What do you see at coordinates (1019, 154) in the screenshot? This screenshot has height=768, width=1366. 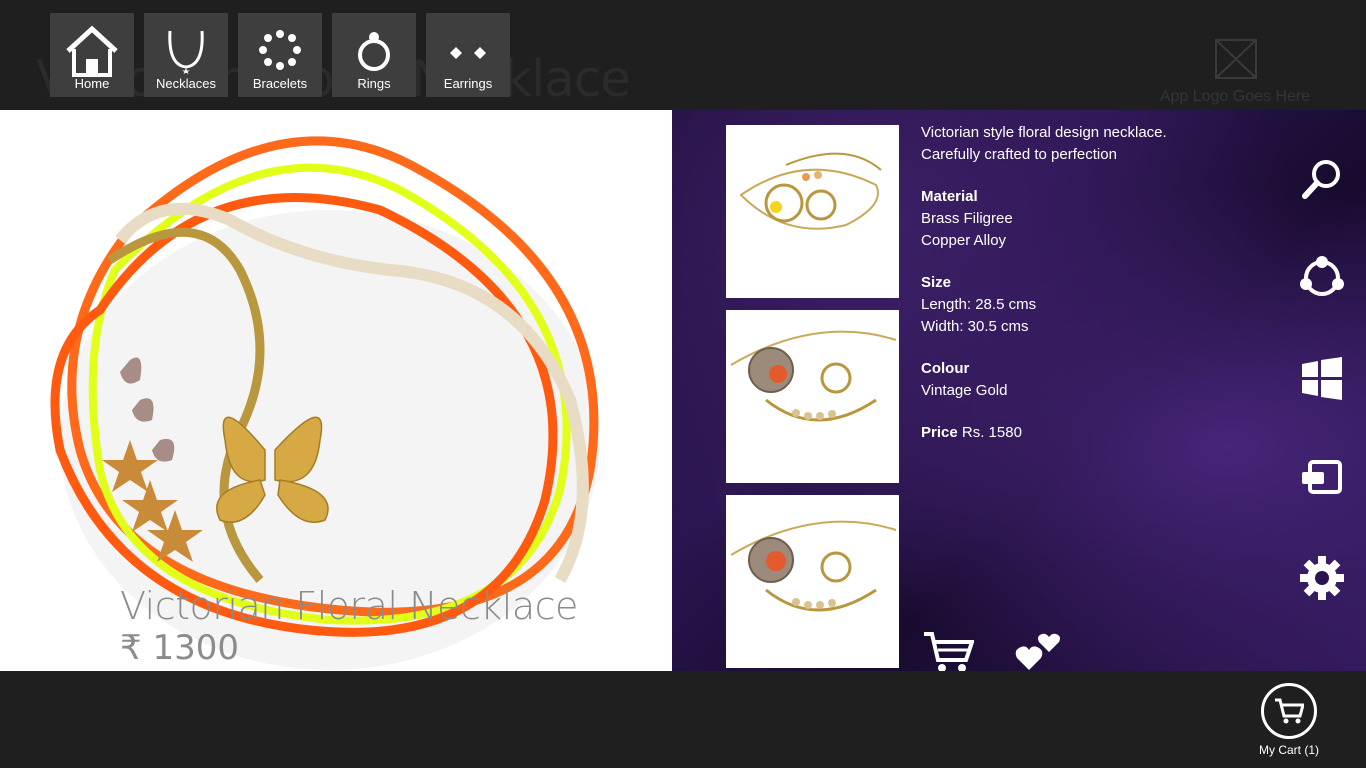 I see `description-line-2: Carefully crafted to perfection` at bounding box center [1019, 154].